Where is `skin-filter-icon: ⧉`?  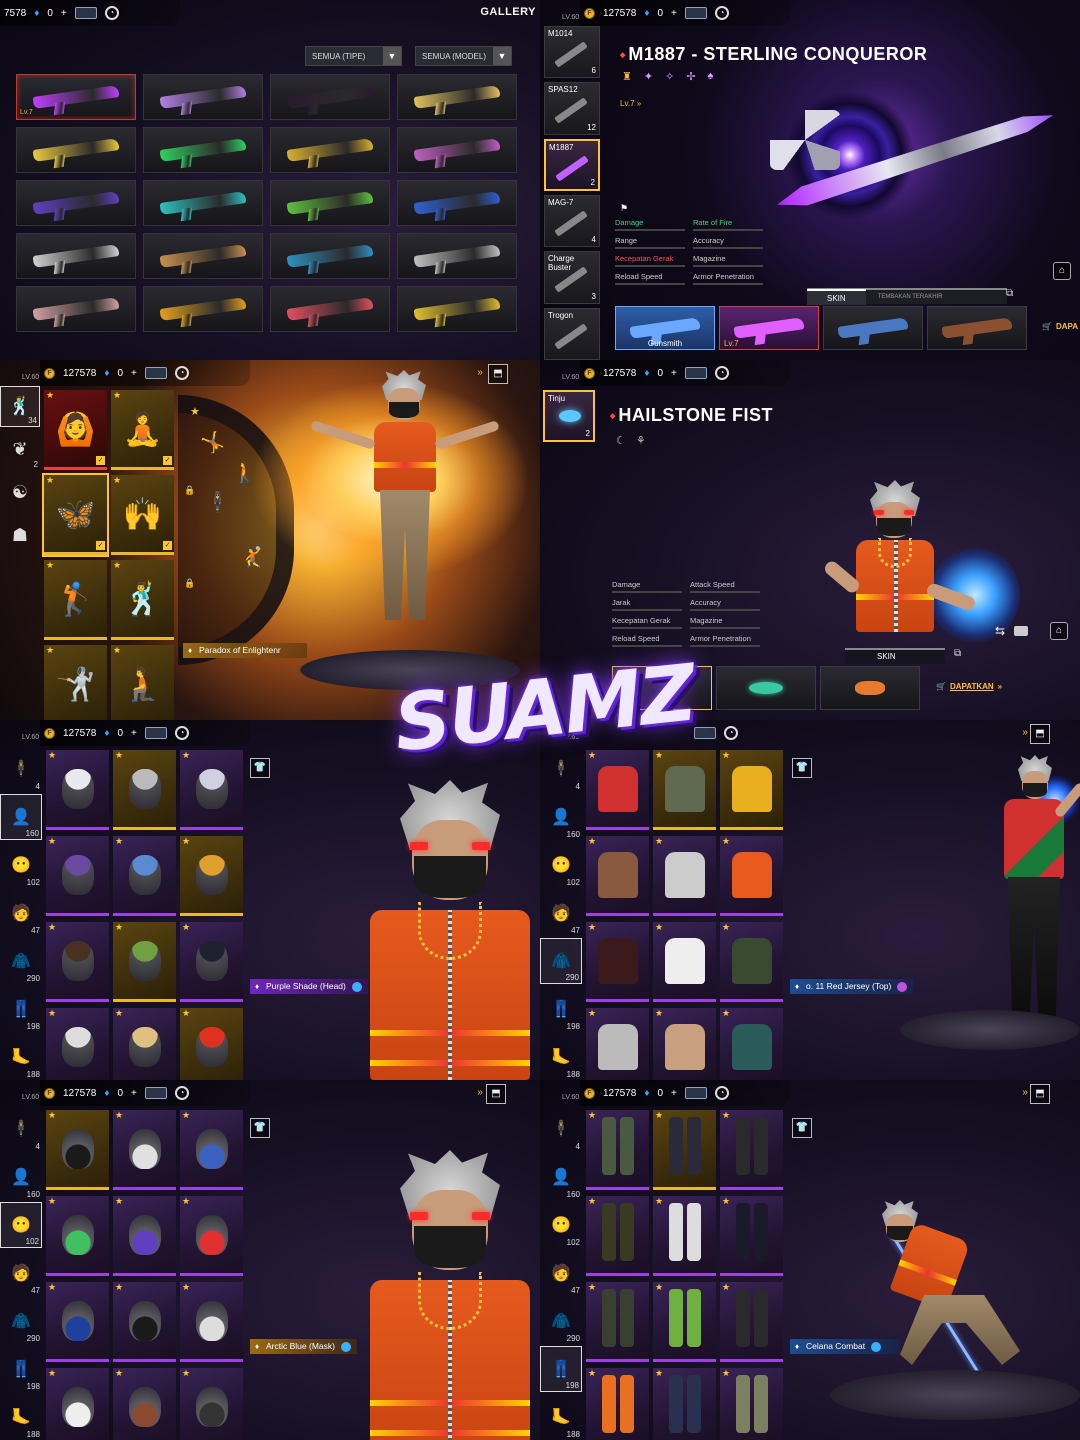 skin-filter-icon: ⧉ is located at coordinates (1009, 293).